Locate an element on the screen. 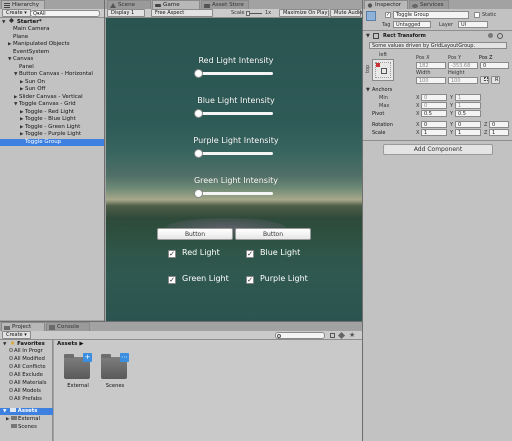 This screenshot has width=512, height=441. anchor-preset-button is located at coordinates (383, 70).